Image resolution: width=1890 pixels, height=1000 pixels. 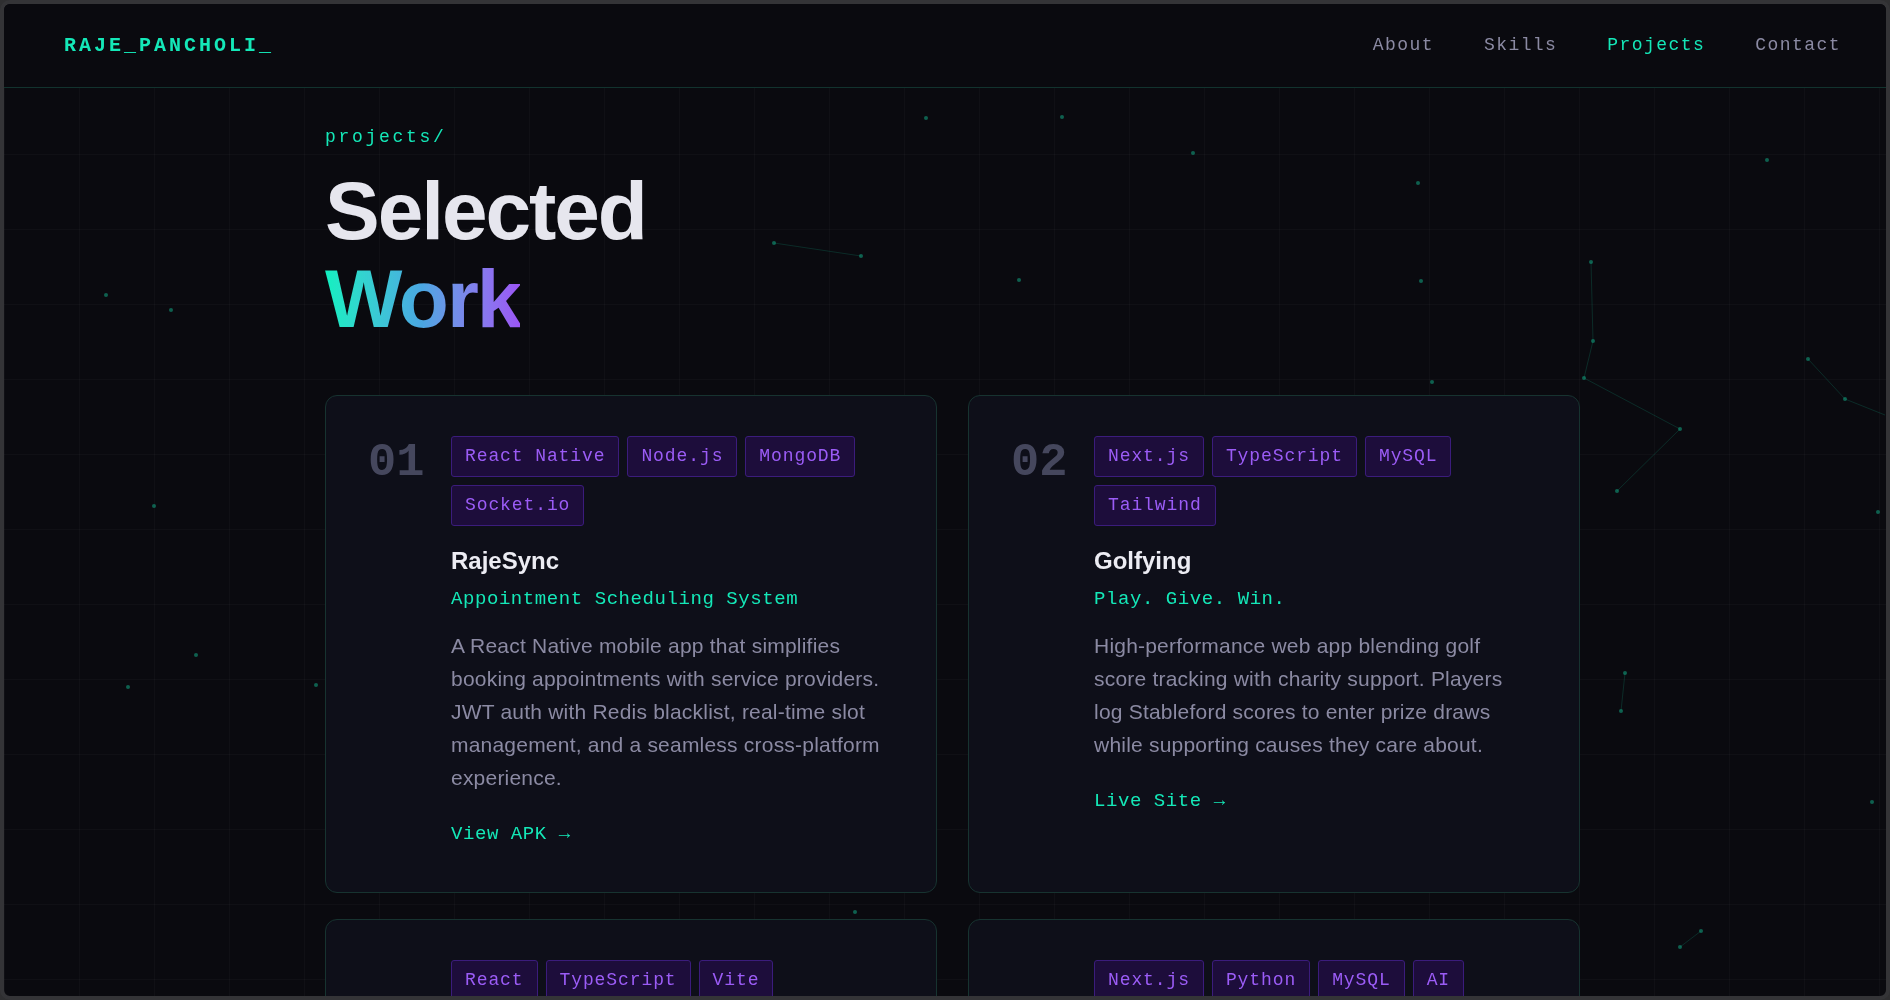 What do you see at coordinates (1656, 45) in the screenshot?
I see `nav-link: Projects` at bounding box center [1656, 45].